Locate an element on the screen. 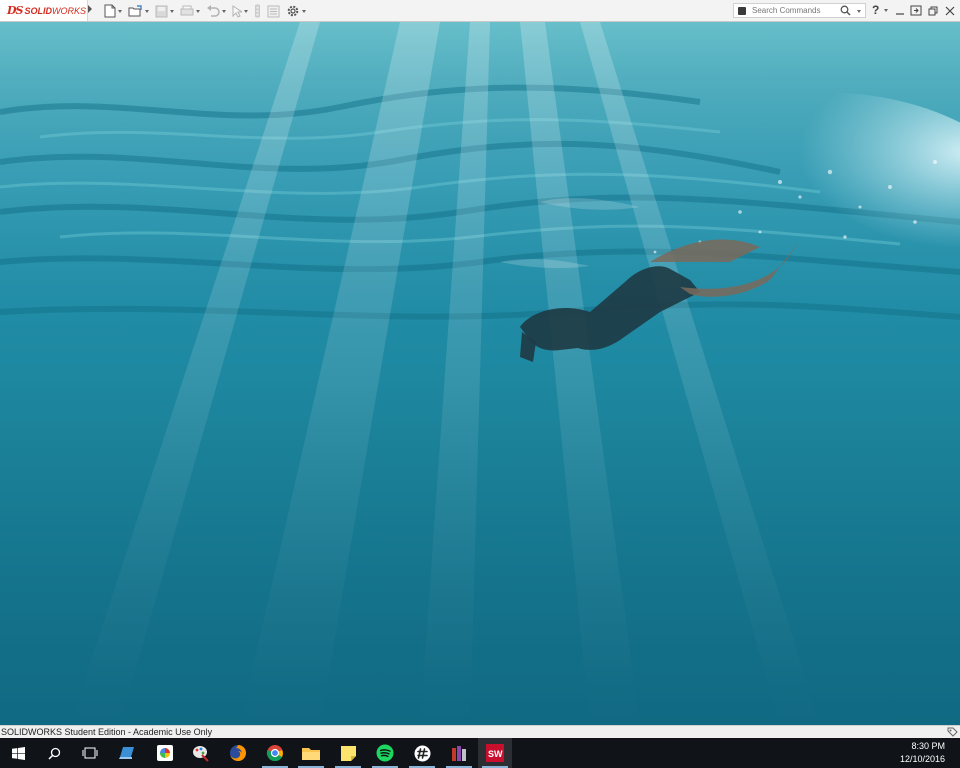  quick-access-tools is located at coordinates (208, 11).